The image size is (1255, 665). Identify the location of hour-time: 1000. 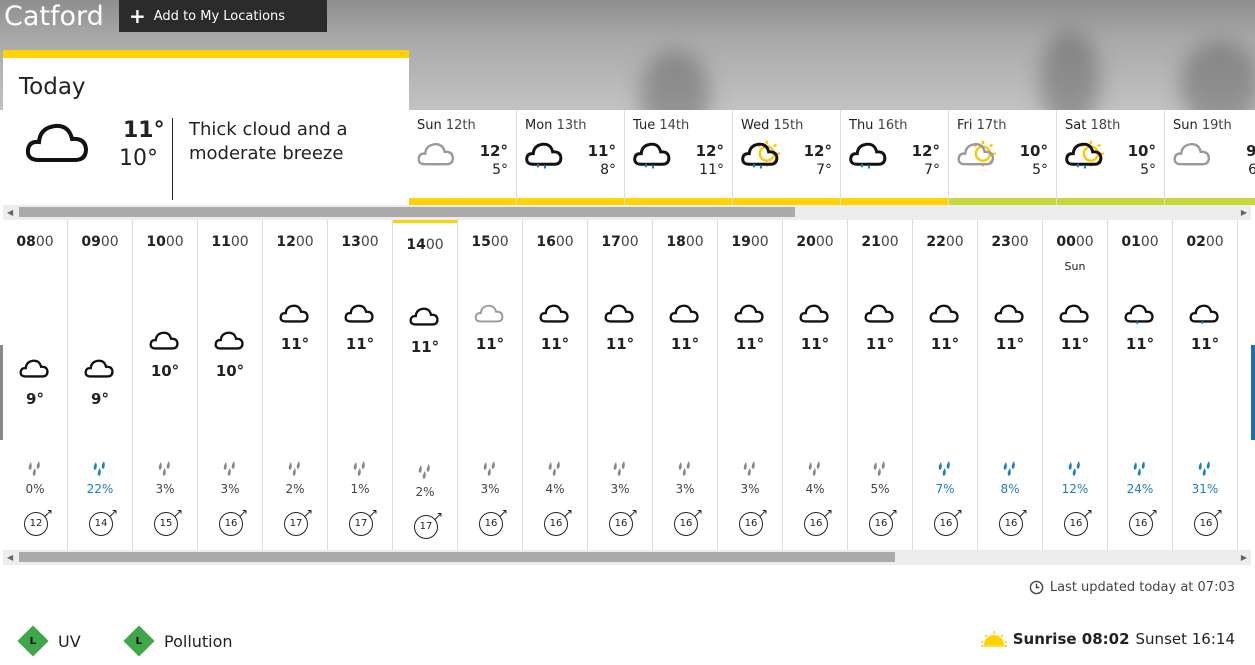
(165, 242).